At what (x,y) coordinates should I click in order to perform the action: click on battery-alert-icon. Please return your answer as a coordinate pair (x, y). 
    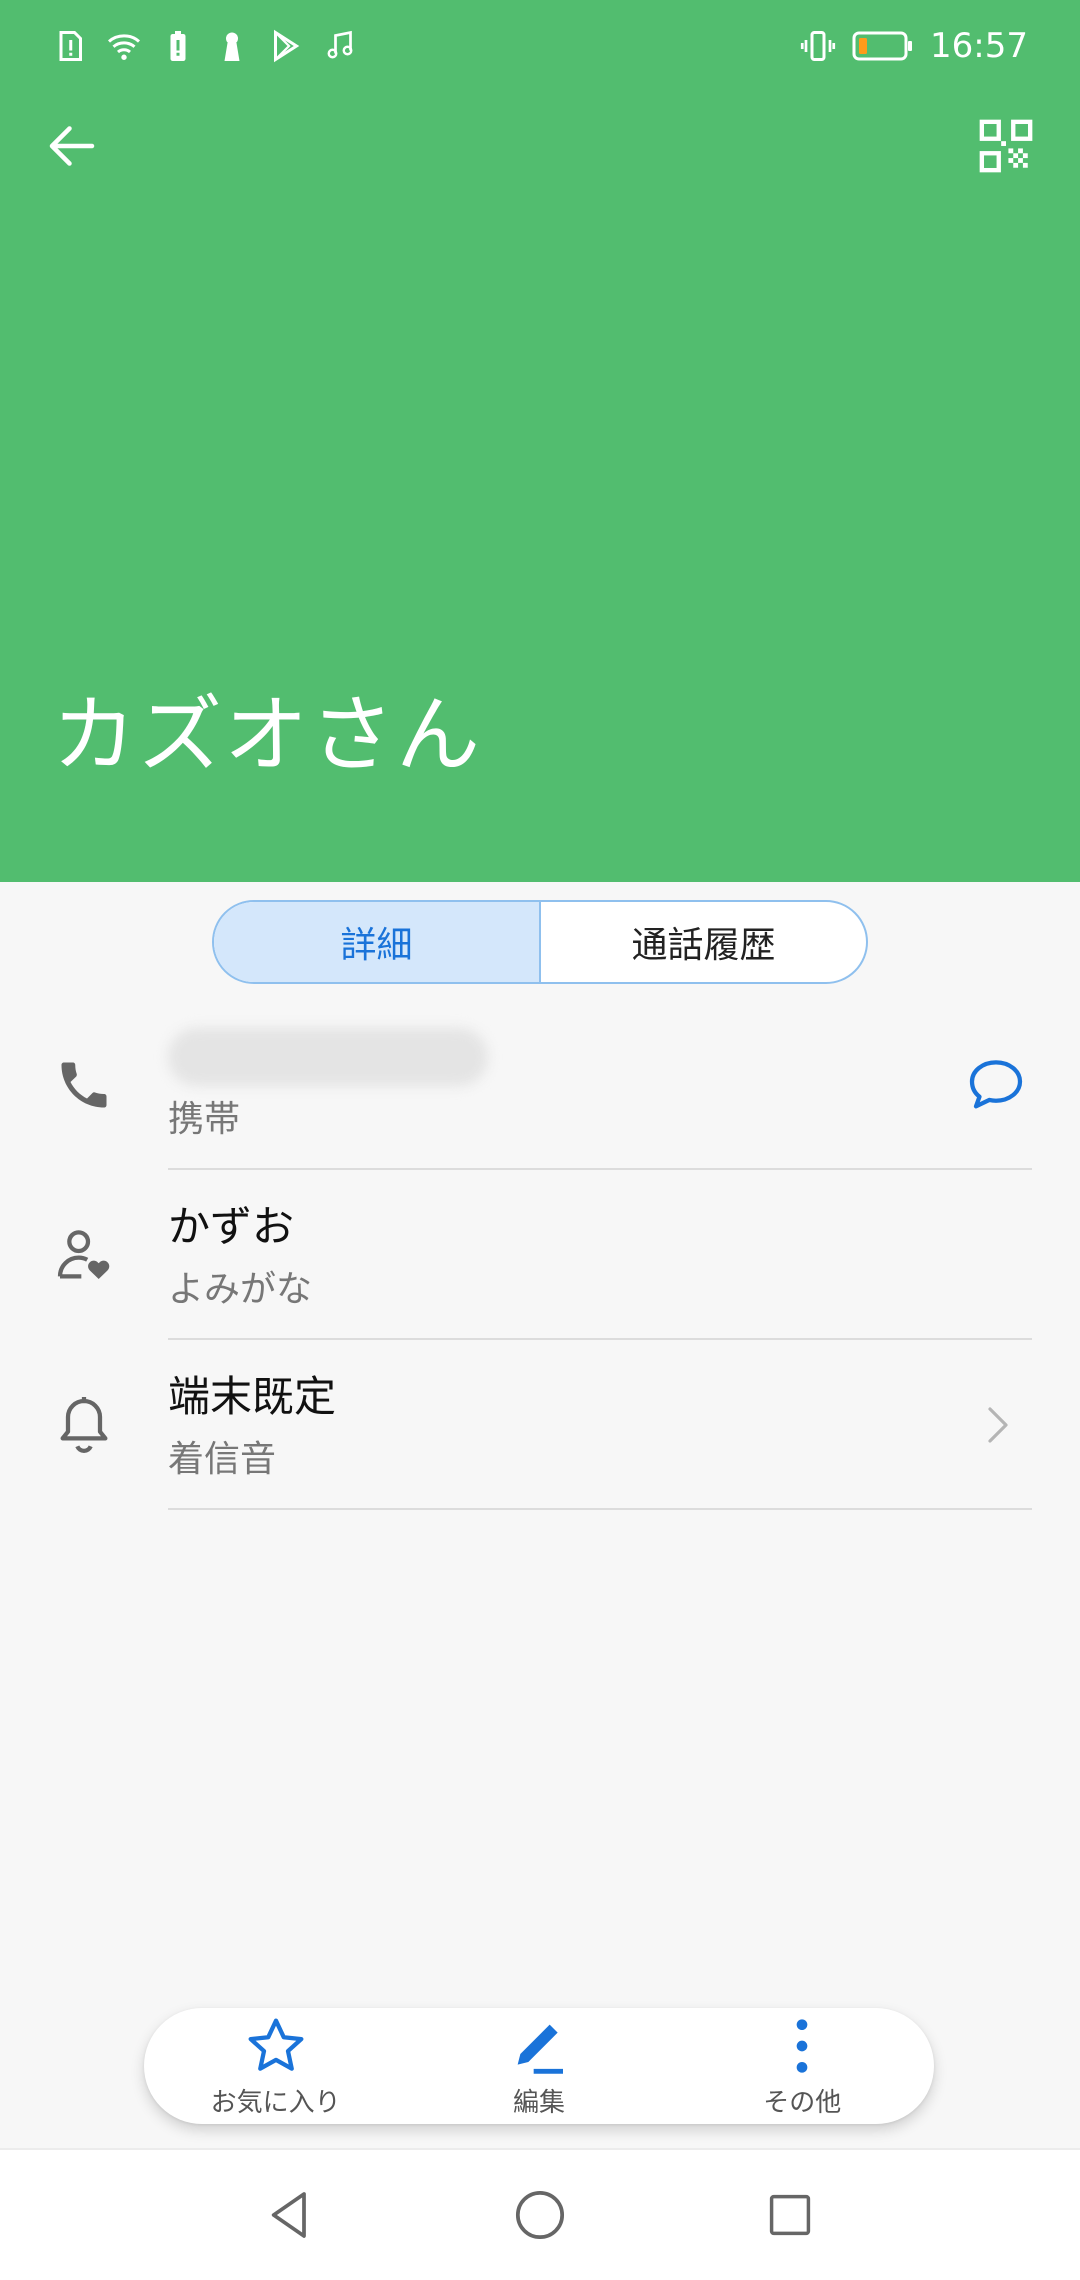
    Looking at the image, I should click on (178, 46).